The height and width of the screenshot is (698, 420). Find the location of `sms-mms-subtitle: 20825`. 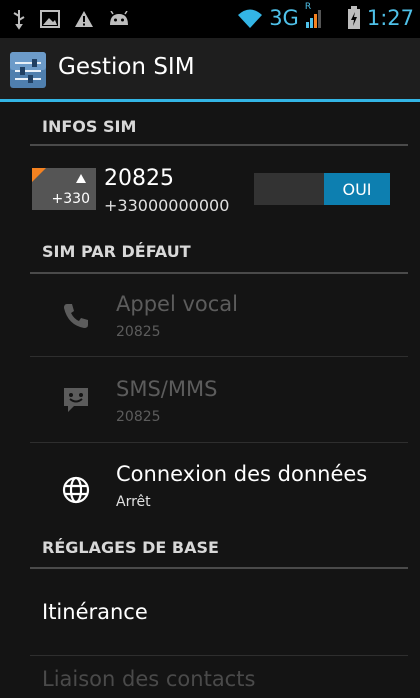

sms-mms-subtitle: 20825 is located at coordinates (138, 417).